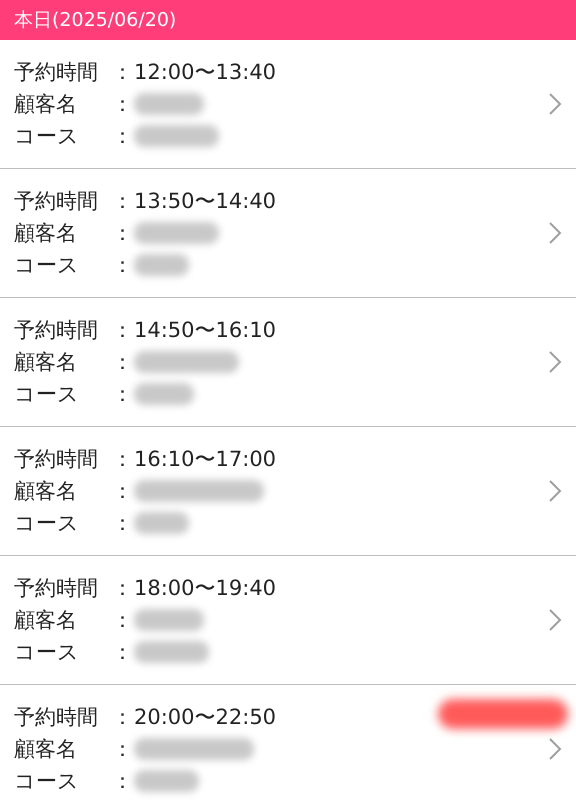 This screenshot has height=805, width=576. I want to click on header-title: 本日(2025/06/20), so click(95, 20).